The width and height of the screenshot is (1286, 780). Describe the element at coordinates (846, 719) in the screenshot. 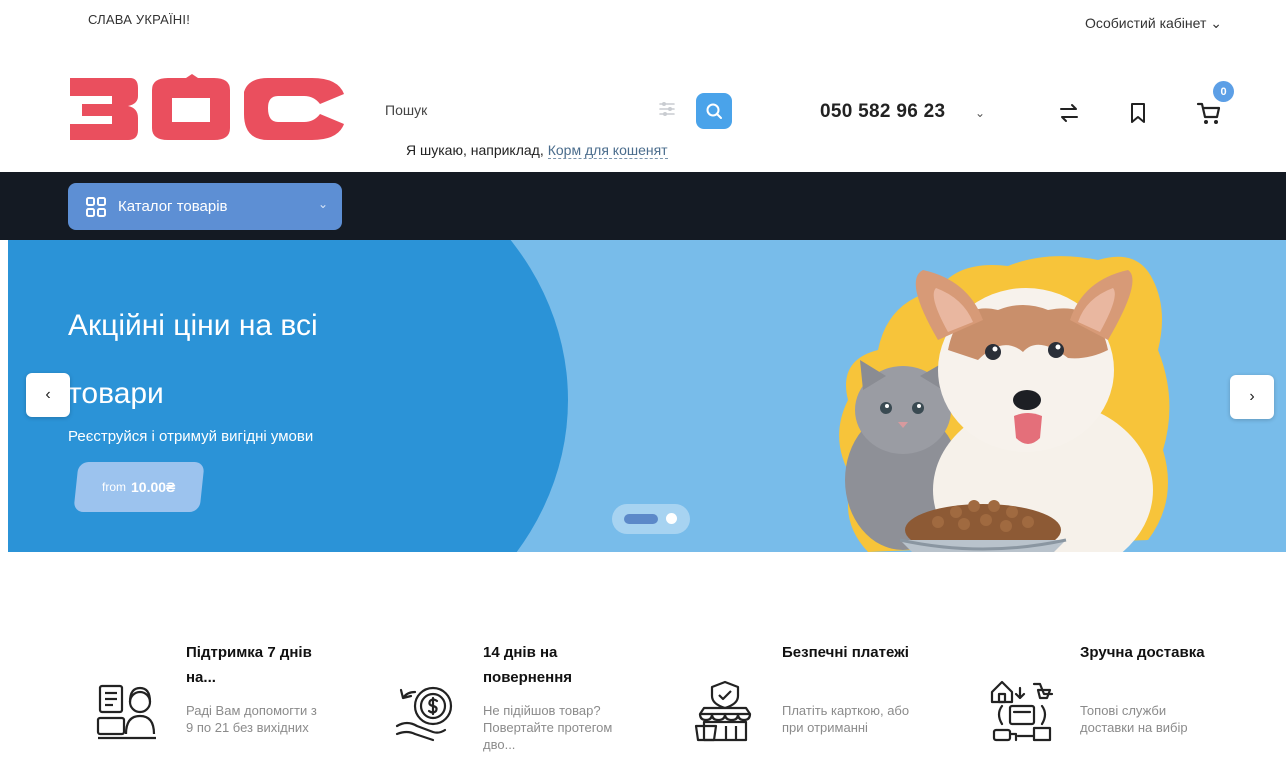

I see `feature-text: Платіть карткою, або при отриманні` at that location.